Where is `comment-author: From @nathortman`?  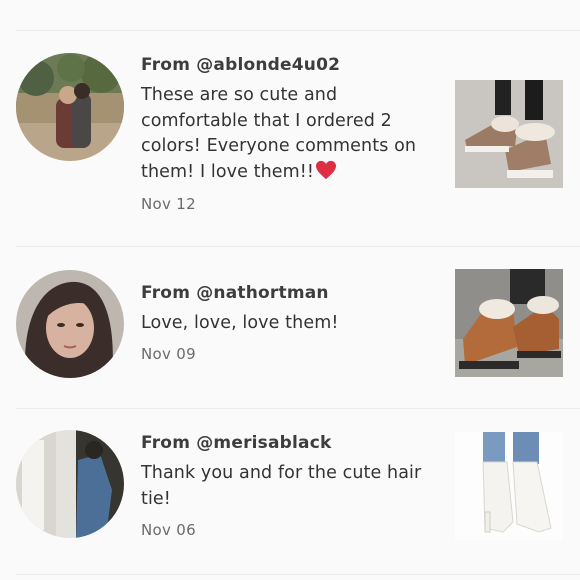 comment-author: From @nathortman is located at coordinates (235, 293).